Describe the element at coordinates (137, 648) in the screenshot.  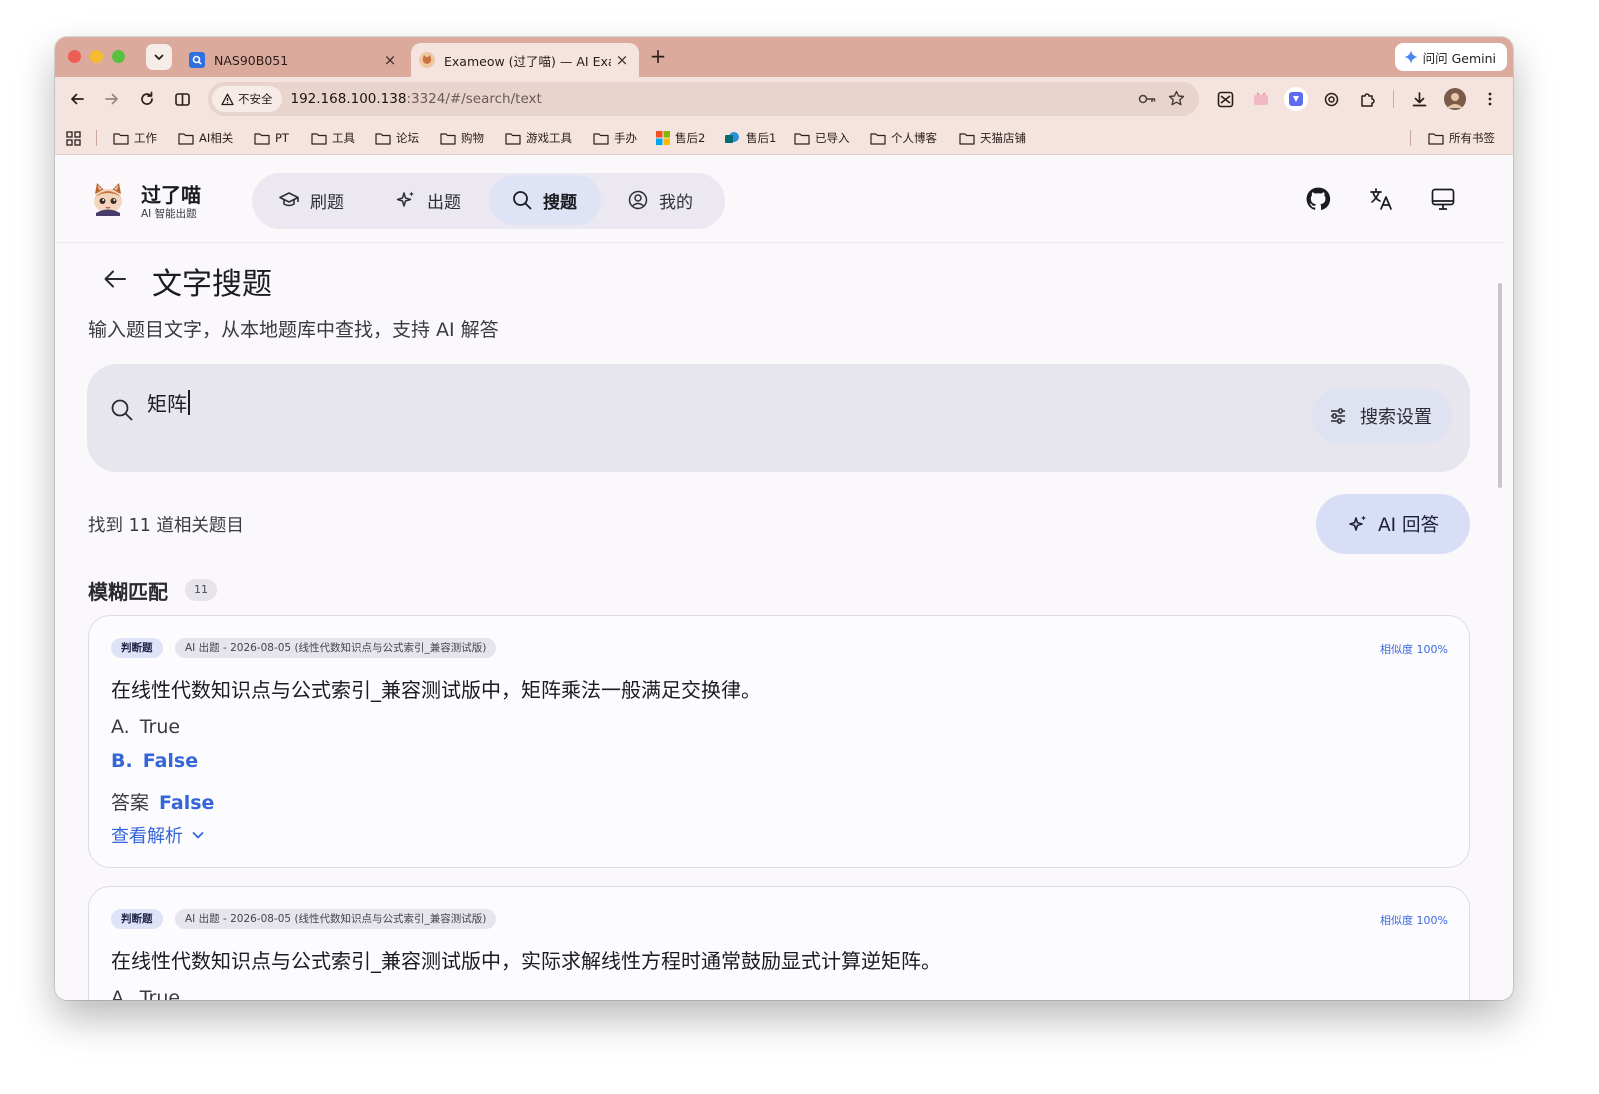
I see `question-type-badge: 判断题` at that location.